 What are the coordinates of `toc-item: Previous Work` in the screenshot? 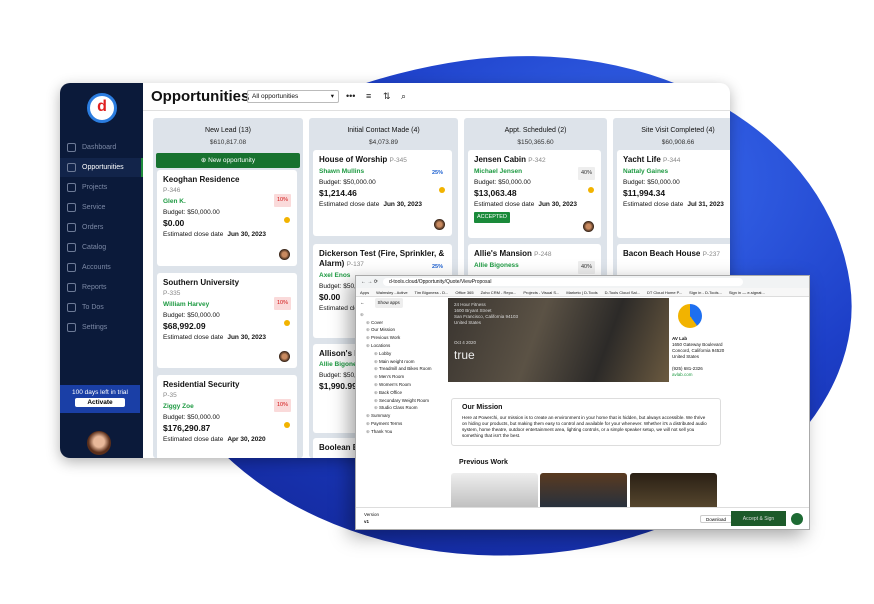 It's located at (402, 338).